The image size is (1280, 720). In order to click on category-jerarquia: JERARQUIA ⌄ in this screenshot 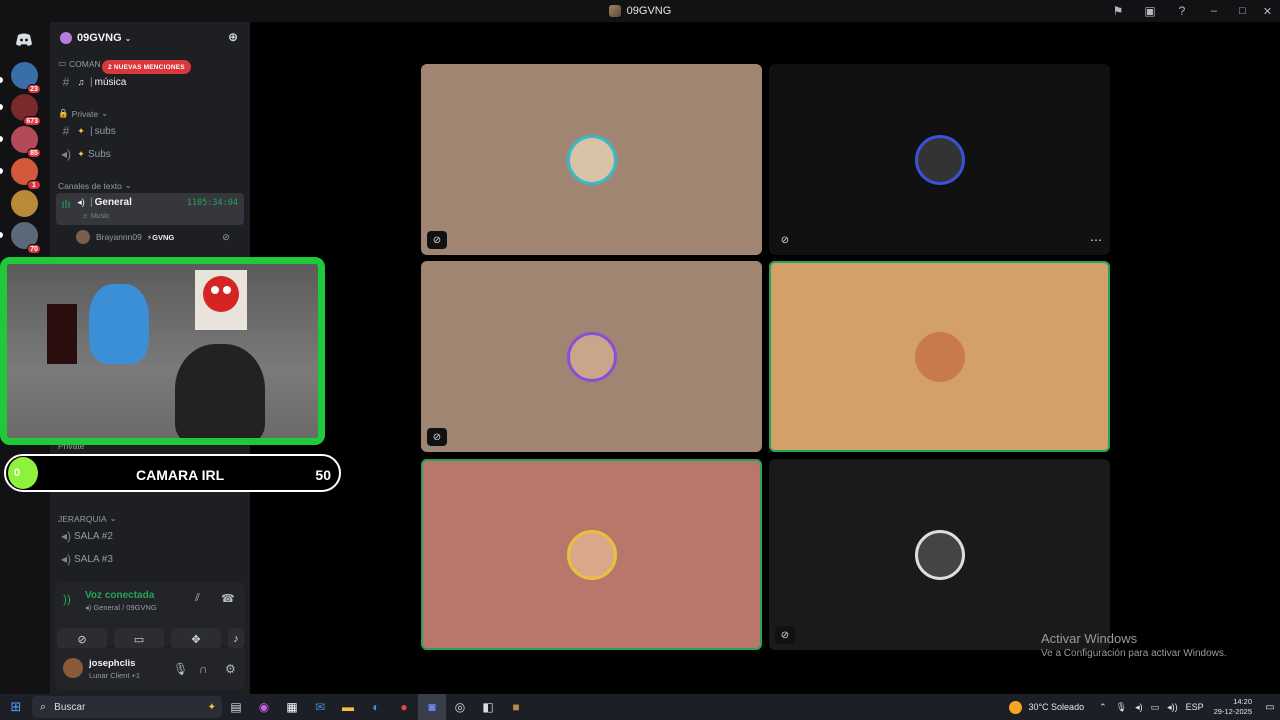, I will do `click(87, 518)`.